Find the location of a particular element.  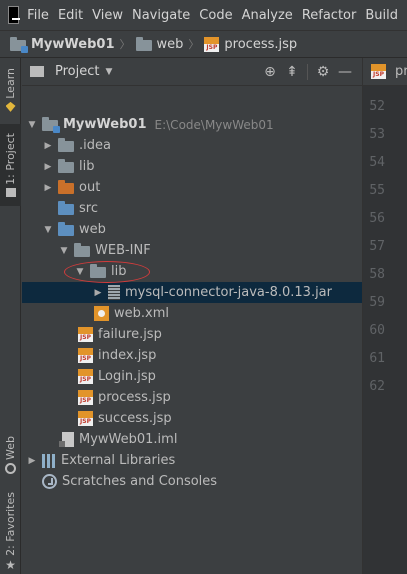

menu-analyze: Analyze is located at coordinates (267, 15).